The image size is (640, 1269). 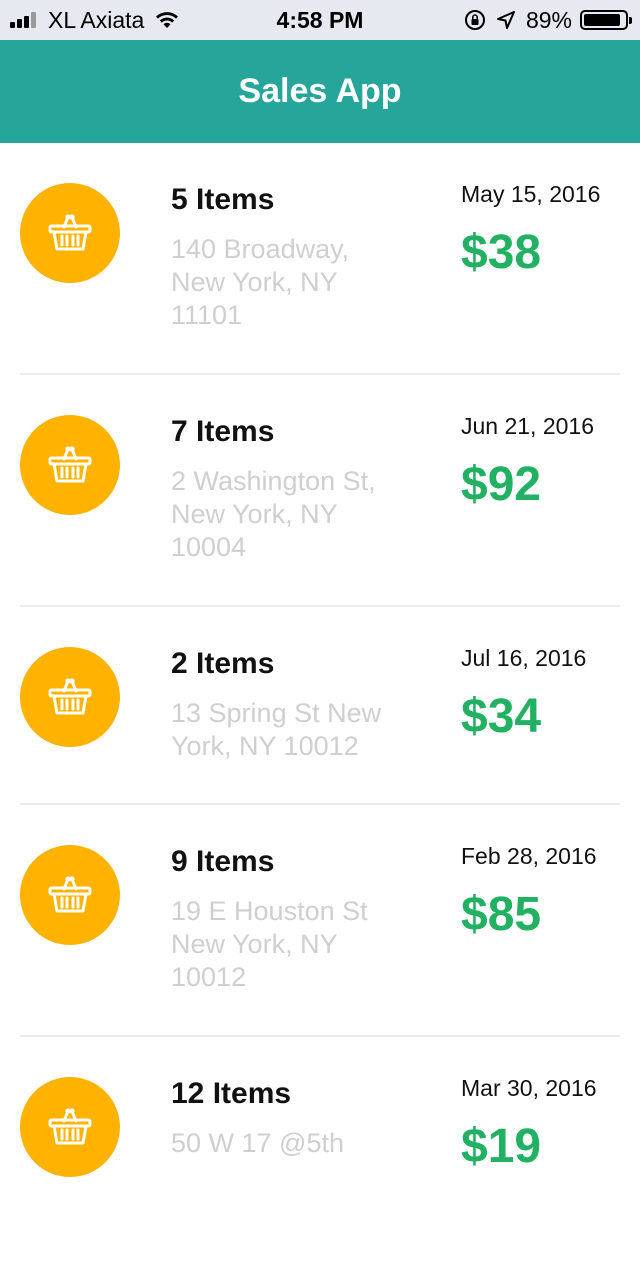 I want to click on battery-icon, so click(x=606, y=20).